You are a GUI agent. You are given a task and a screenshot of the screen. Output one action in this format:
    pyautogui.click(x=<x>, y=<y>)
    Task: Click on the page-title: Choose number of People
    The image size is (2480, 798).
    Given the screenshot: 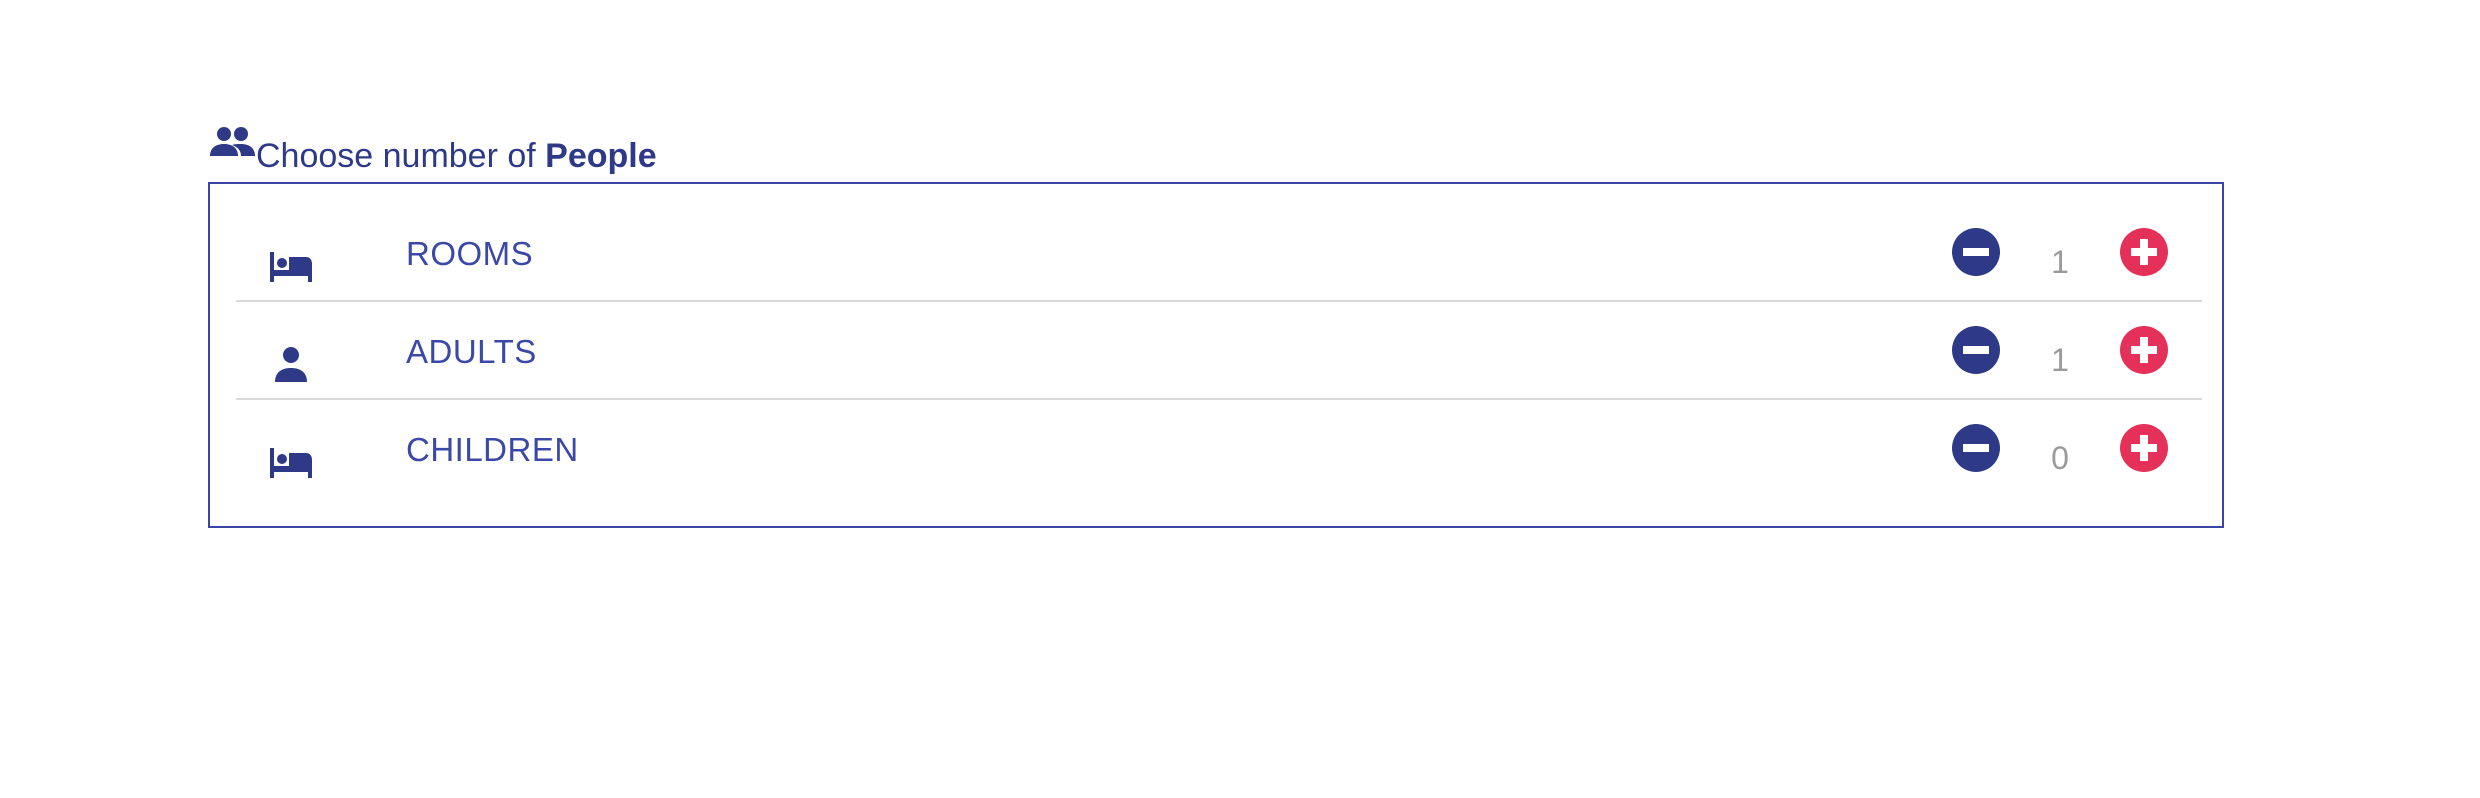 What is the action you would take?
    pyautogui.click(x=456, y=156)
    